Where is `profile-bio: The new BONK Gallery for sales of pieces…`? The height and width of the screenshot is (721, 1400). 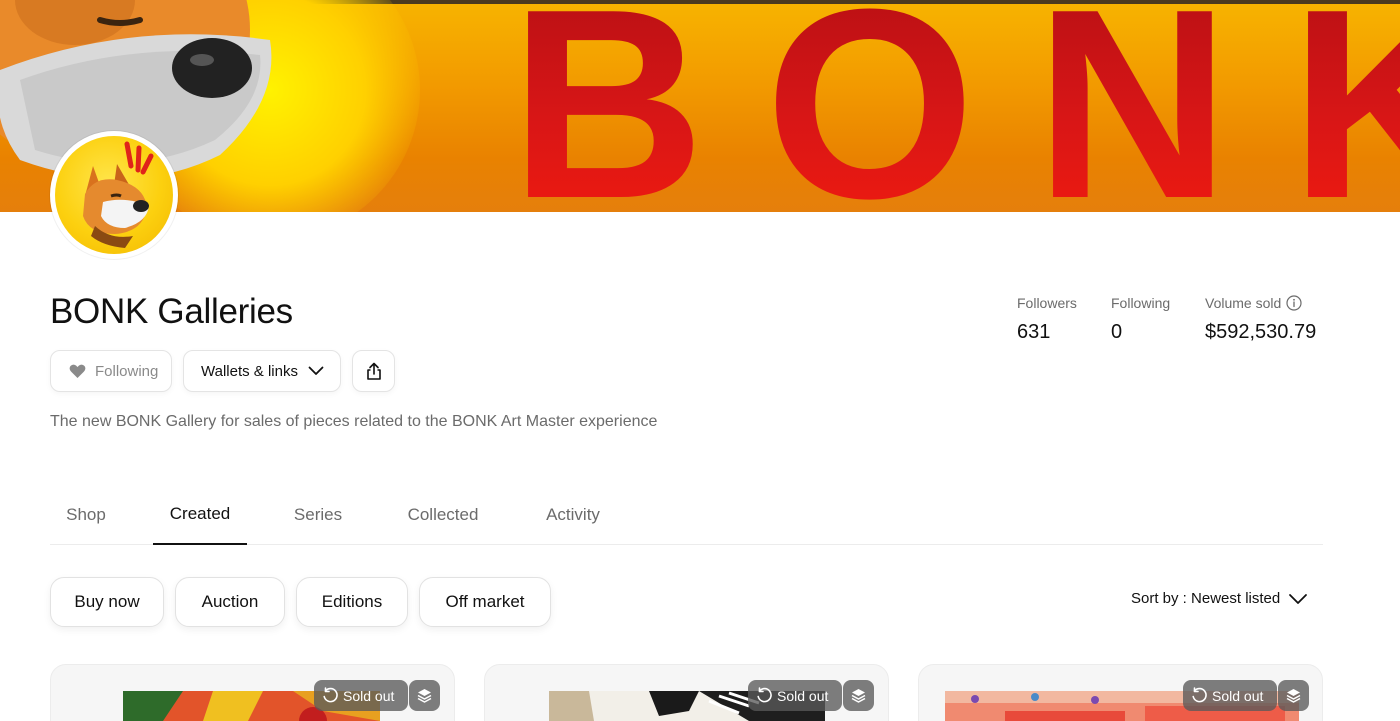 profile-bio: The new BONK Gallery for sales of pieces… is located at coordinates (354, 421).